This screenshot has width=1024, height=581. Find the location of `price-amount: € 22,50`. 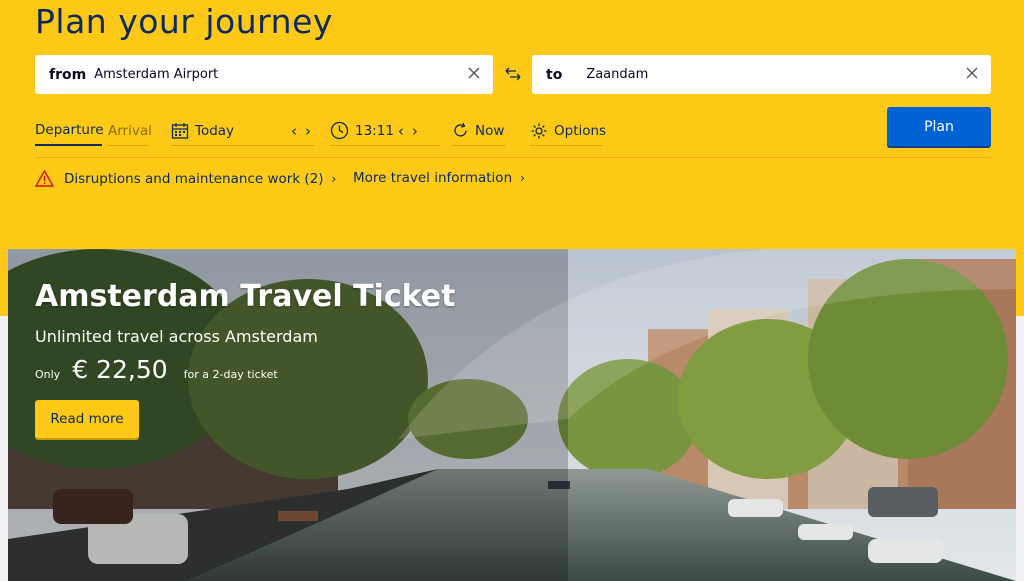

price-amount: € 22,50 is located at coordinates (120, 369).